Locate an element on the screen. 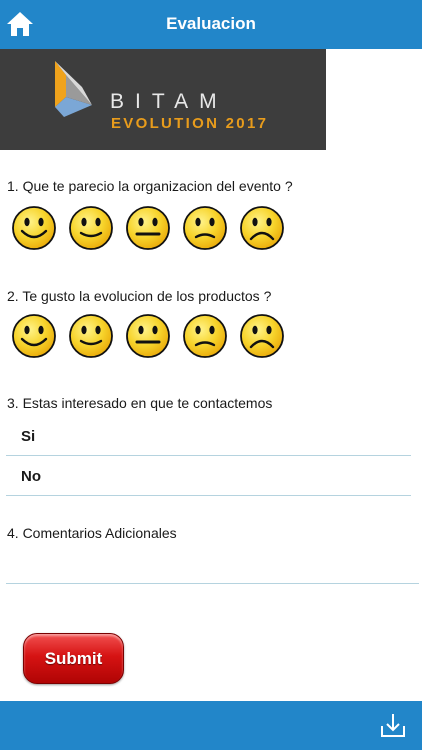 This screenshot has width=422, height=750. comments-field is located at coordinates (212, 566).